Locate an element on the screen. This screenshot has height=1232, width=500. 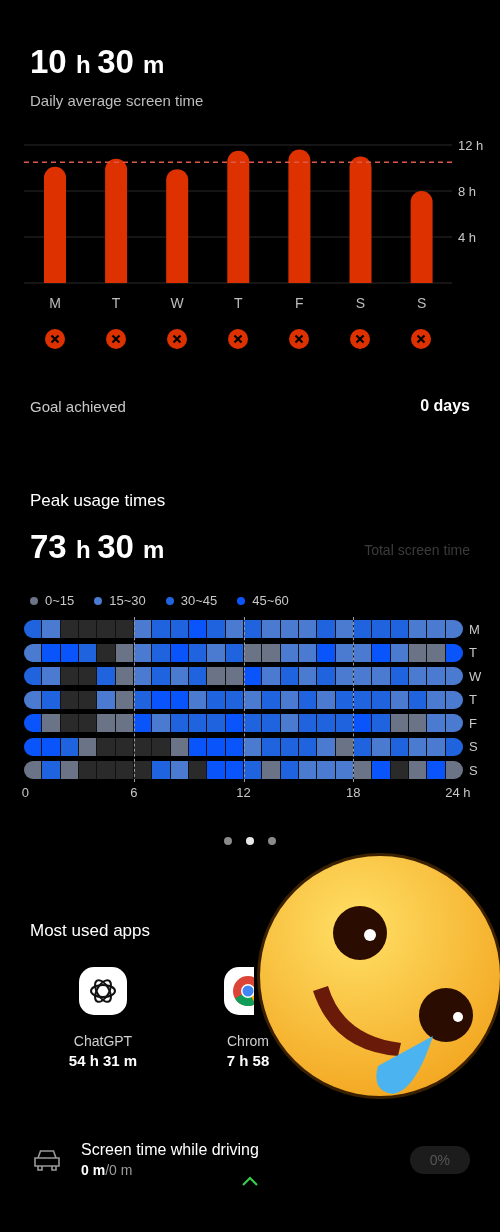
app-time: 7 h 58 is located at coordinates (248, 1060).